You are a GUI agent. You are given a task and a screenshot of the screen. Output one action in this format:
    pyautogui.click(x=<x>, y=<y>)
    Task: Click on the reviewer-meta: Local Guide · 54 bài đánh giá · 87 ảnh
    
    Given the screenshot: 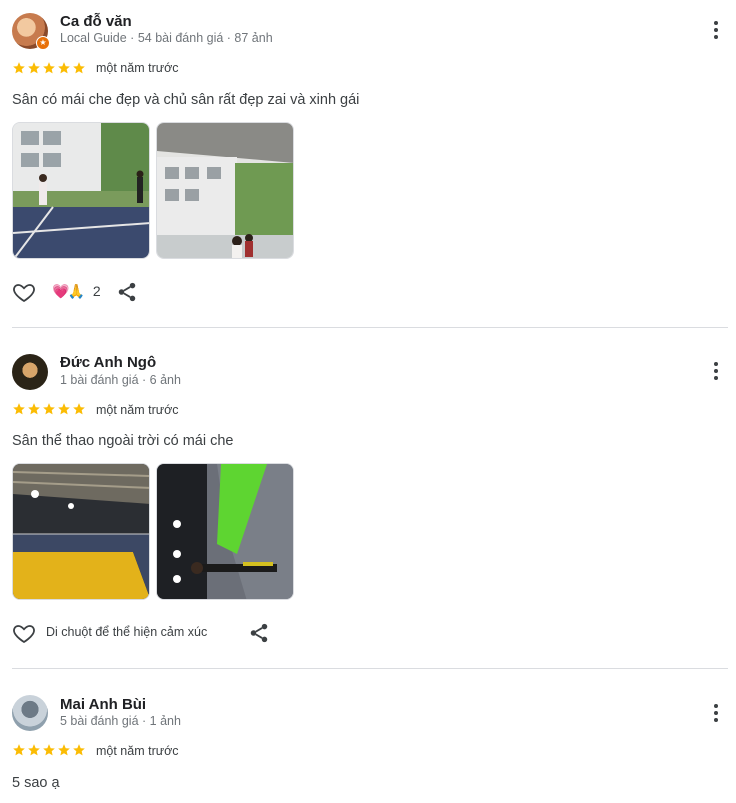 What is the action you would take?
    pyautogui.click(x=166, y=38)
    